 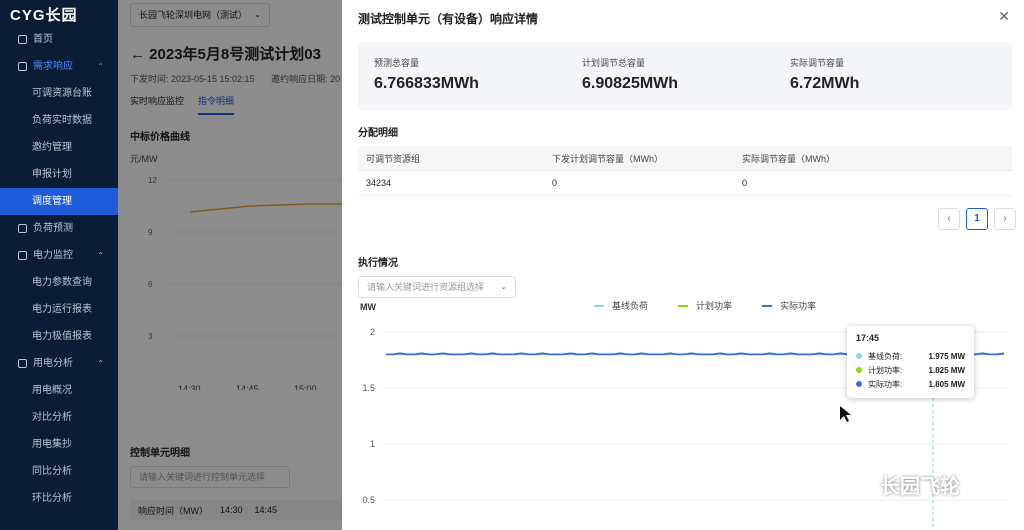 I want to click on sidebar-item: 电力参数查询, so click(x=59, y=282).